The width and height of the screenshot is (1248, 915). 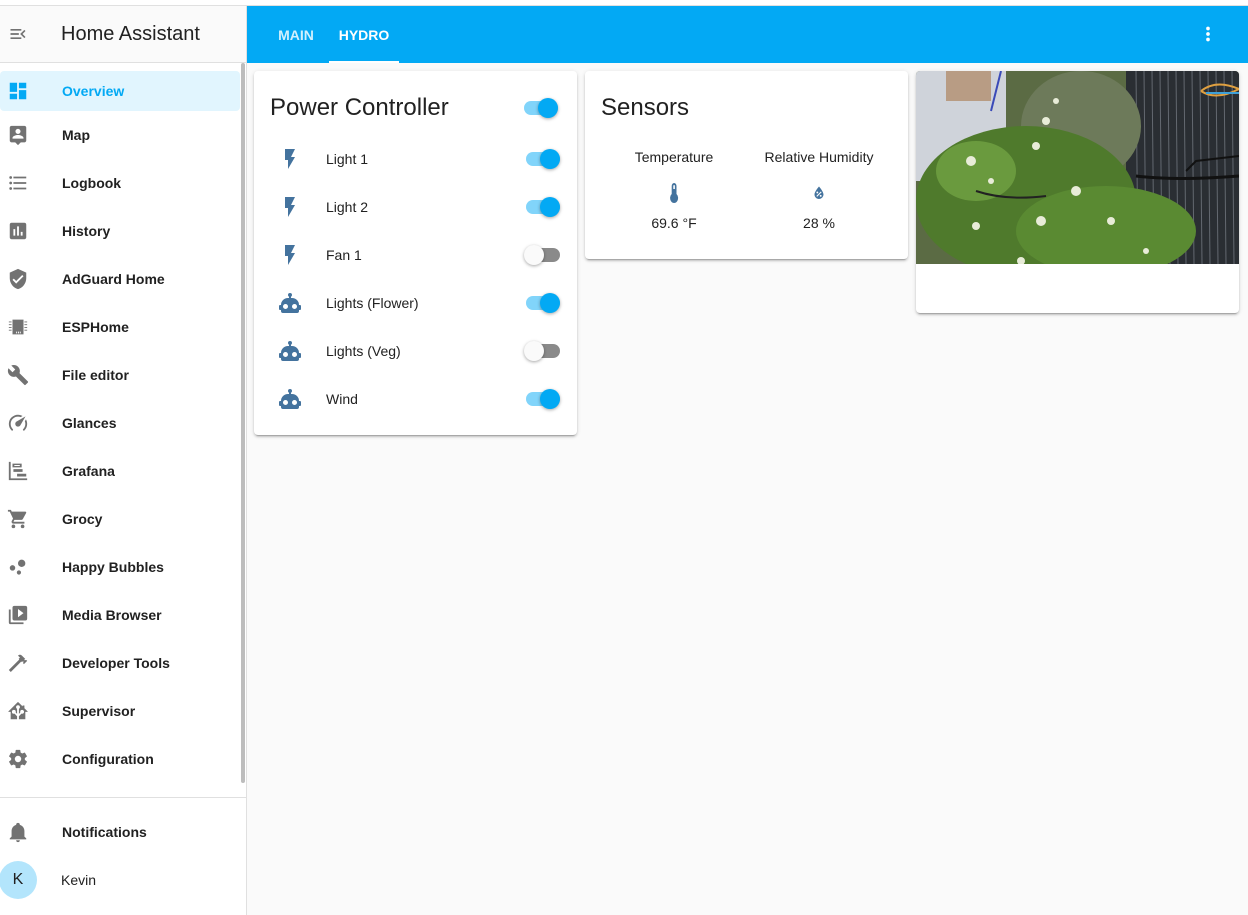 What do you see at coordinates (123, 135) in the screenshot?
I see `sidebar-item-map: Map` at bounding box center [123, 135].